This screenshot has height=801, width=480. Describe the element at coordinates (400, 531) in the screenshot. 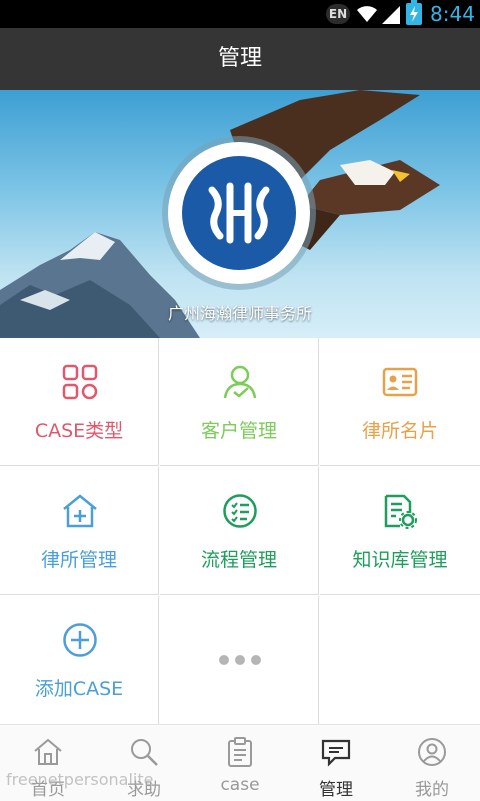

I see `grid-item-knowledge-base: 知识库管理` at that location.